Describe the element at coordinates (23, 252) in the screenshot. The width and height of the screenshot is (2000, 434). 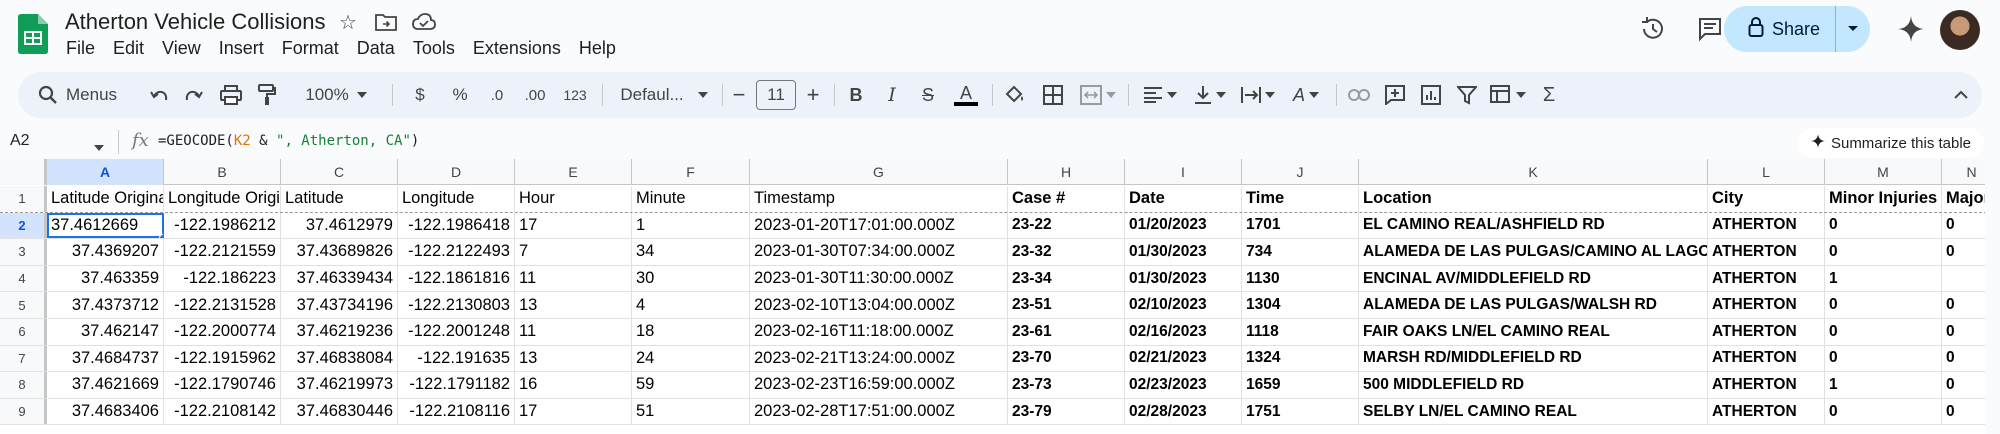
I see `row-header: 3` at that location.